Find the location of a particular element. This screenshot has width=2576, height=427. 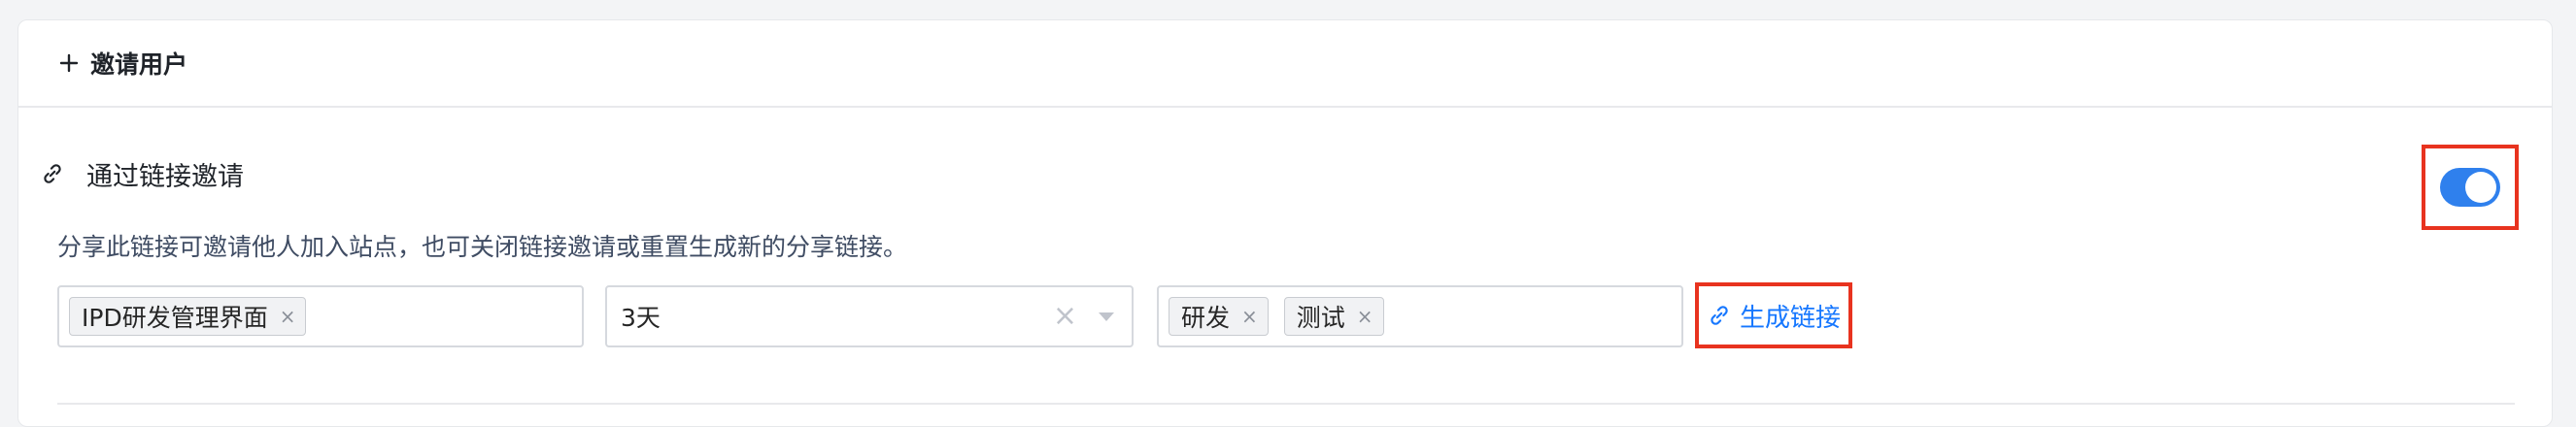

section-divider is located at coordinates (1286, 404).